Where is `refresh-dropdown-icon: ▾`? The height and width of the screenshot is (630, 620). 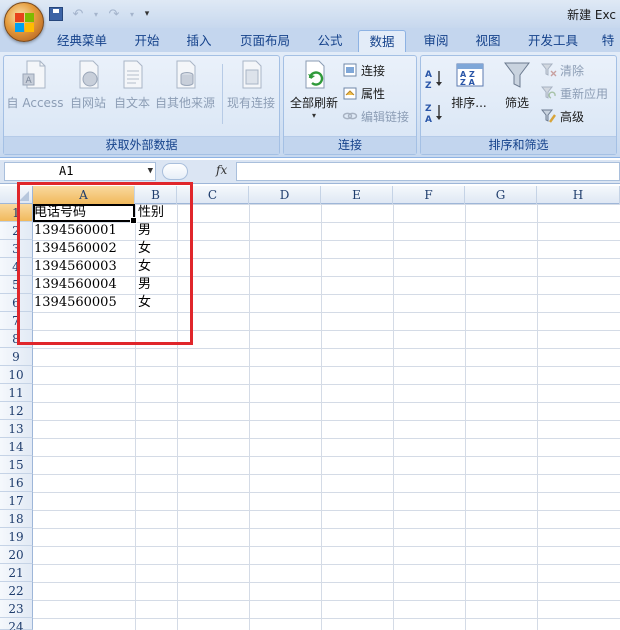
refresh-dropdown-icon: ▾ is located at coordinates (314, 115).